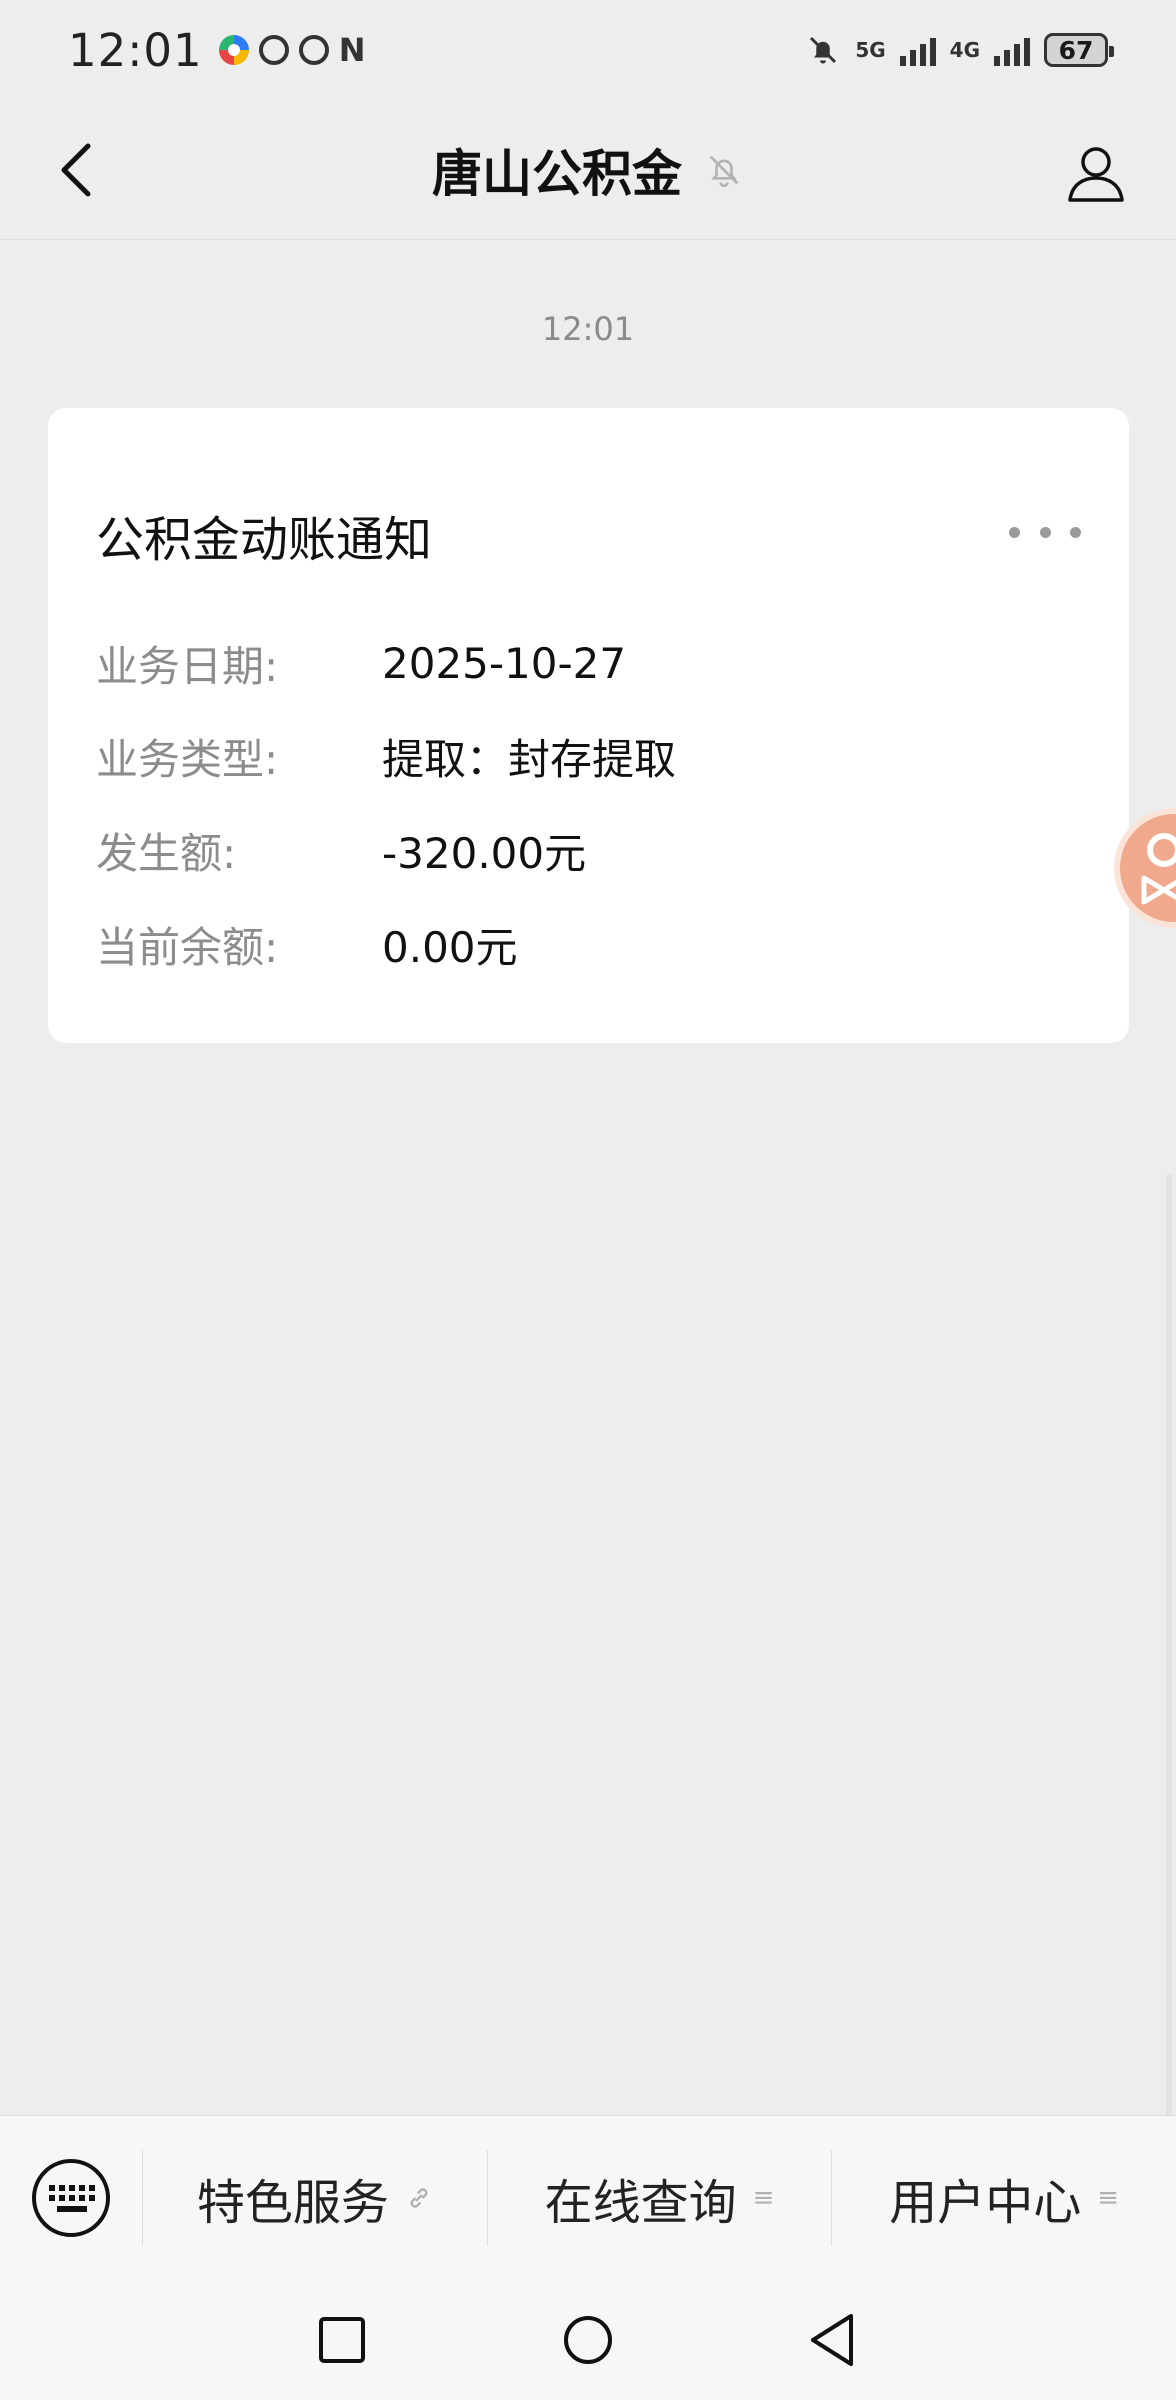  Describe the element at coordinates (640, 2203) in the screenshot. I see `menu-item-label: 在线查询` at that location.